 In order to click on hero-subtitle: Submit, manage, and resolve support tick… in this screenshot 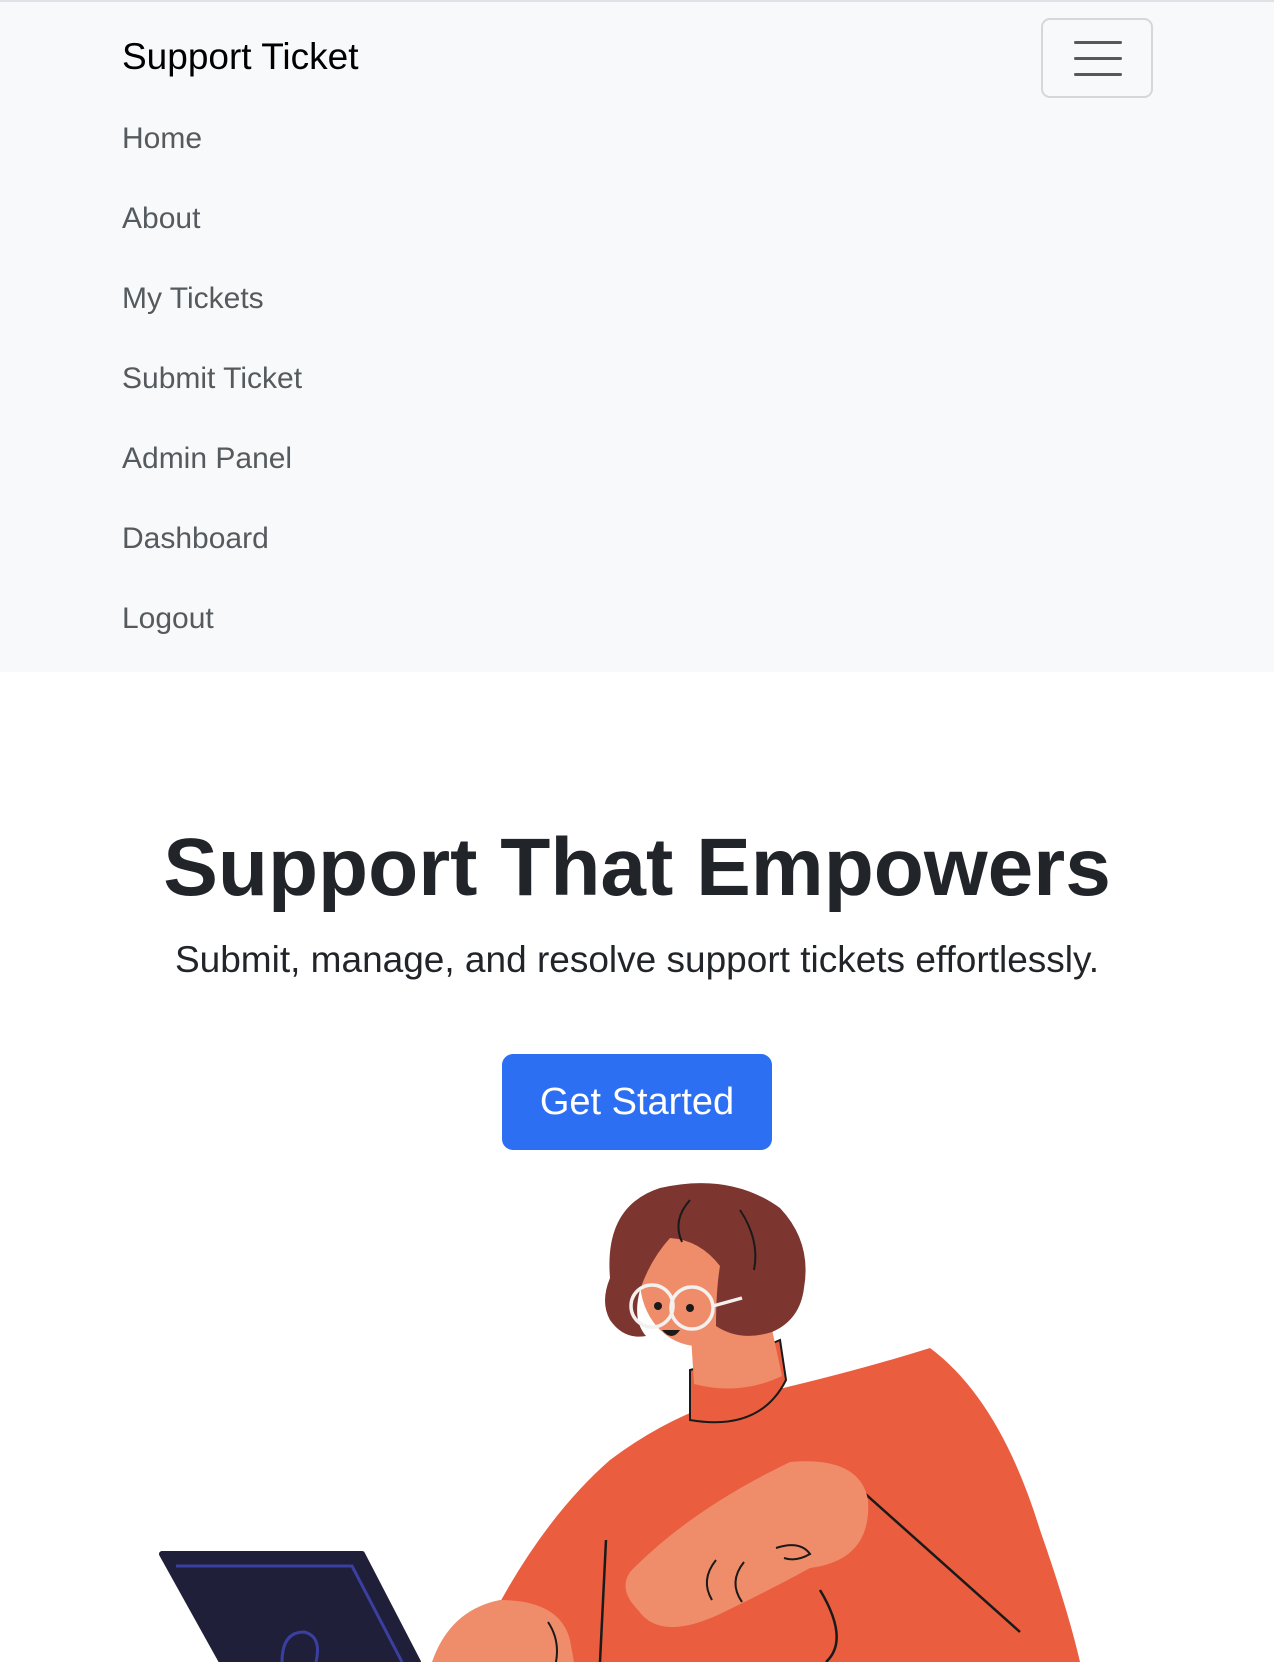, I will do `click(637, 959)`.